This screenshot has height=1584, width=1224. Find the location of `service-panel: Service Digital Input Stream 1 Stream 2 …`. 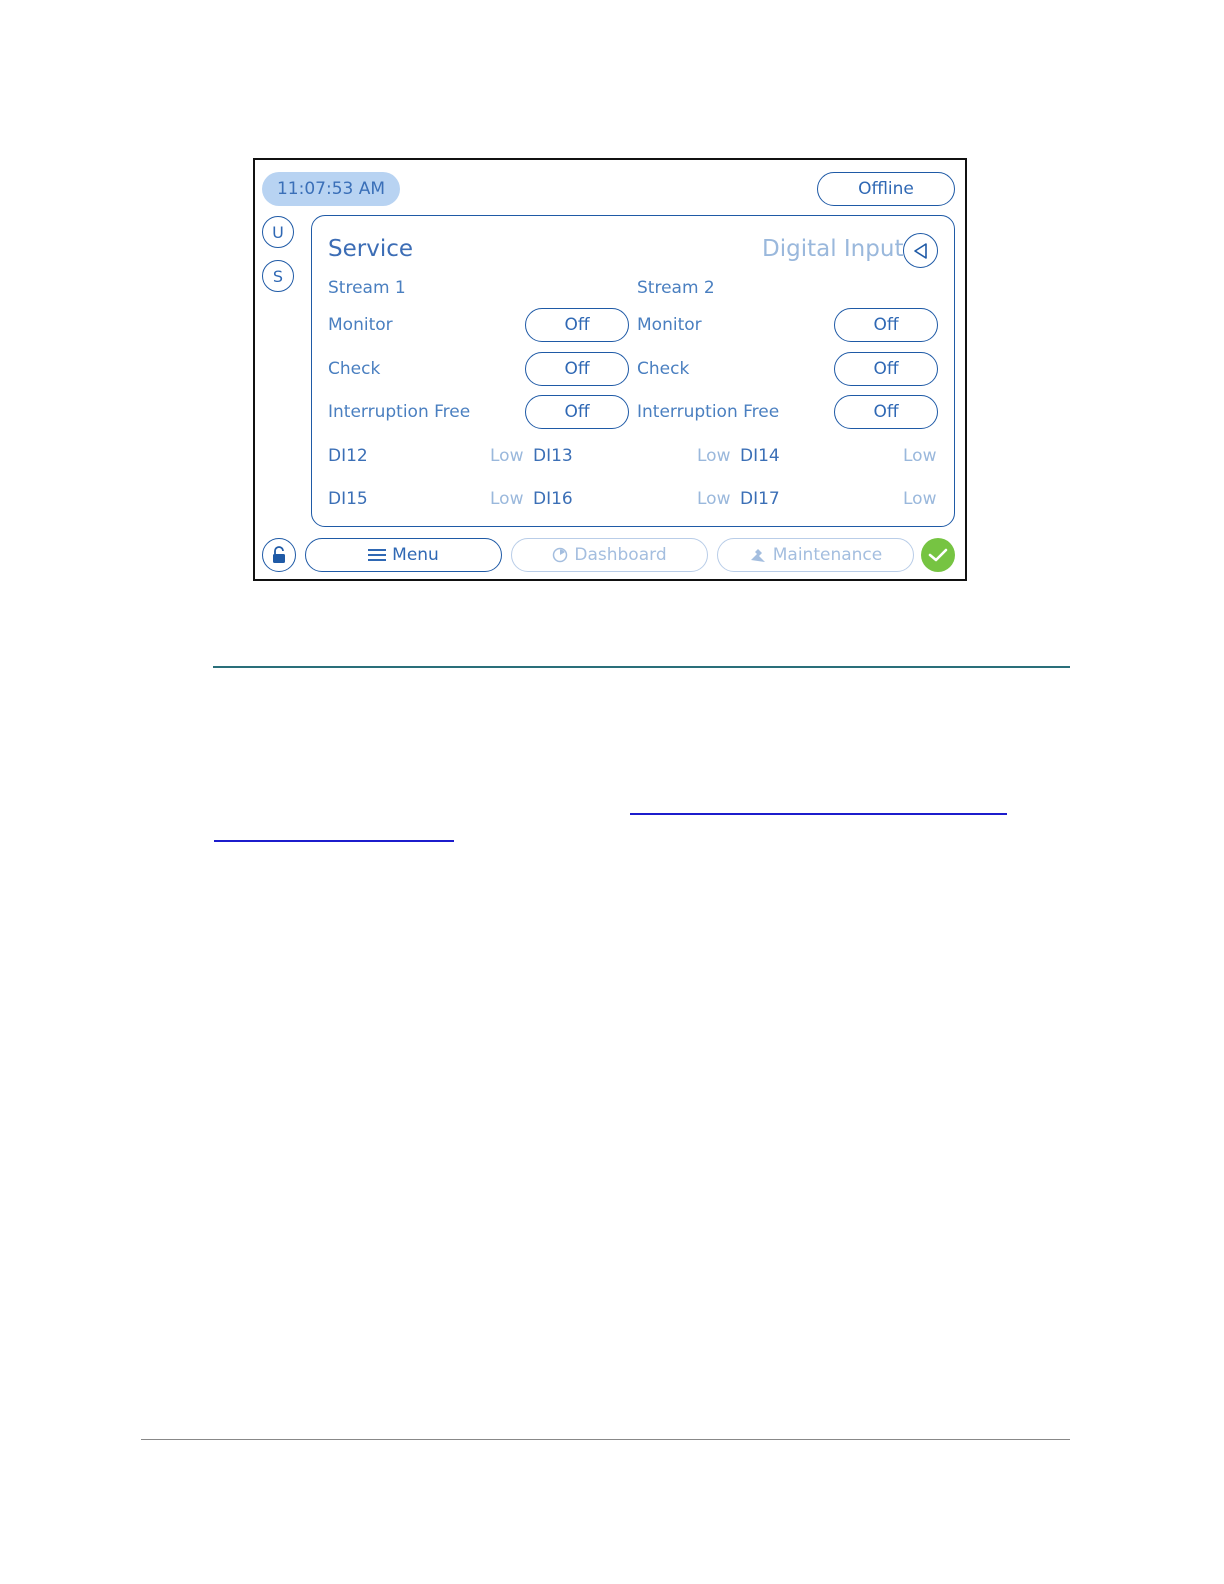

service-panel: Service Digital Input Stream 1 Stream 2 … is located at coordinates (633, 371).